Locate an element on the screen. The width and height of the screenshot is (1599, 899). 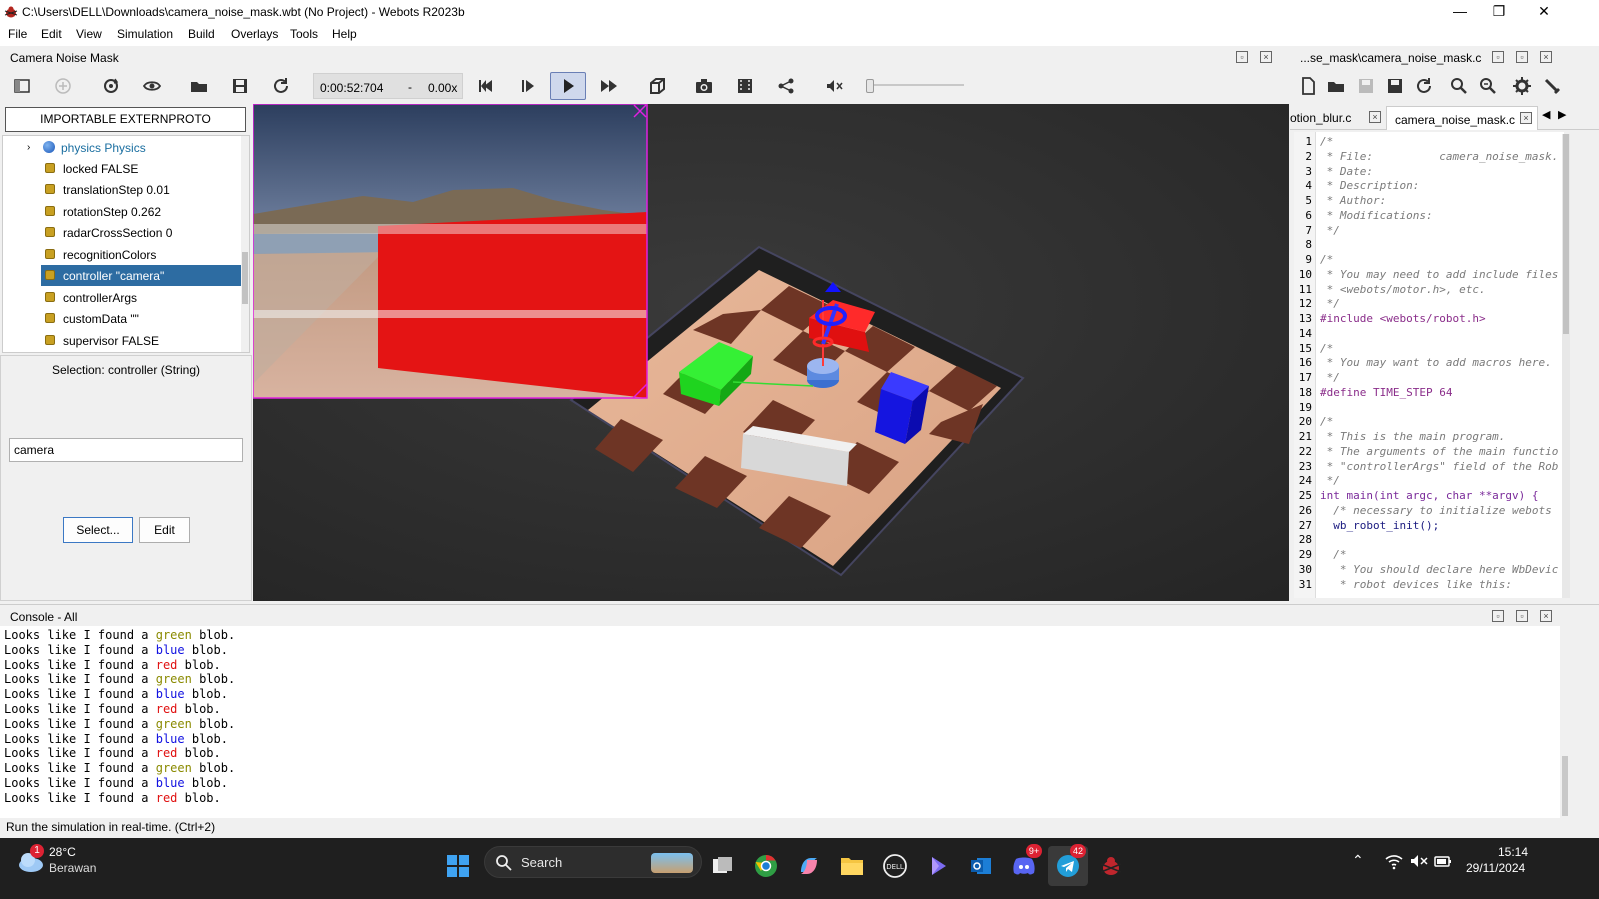
tree-item: translationStep 0.01 is located at coordinates (142, 189).